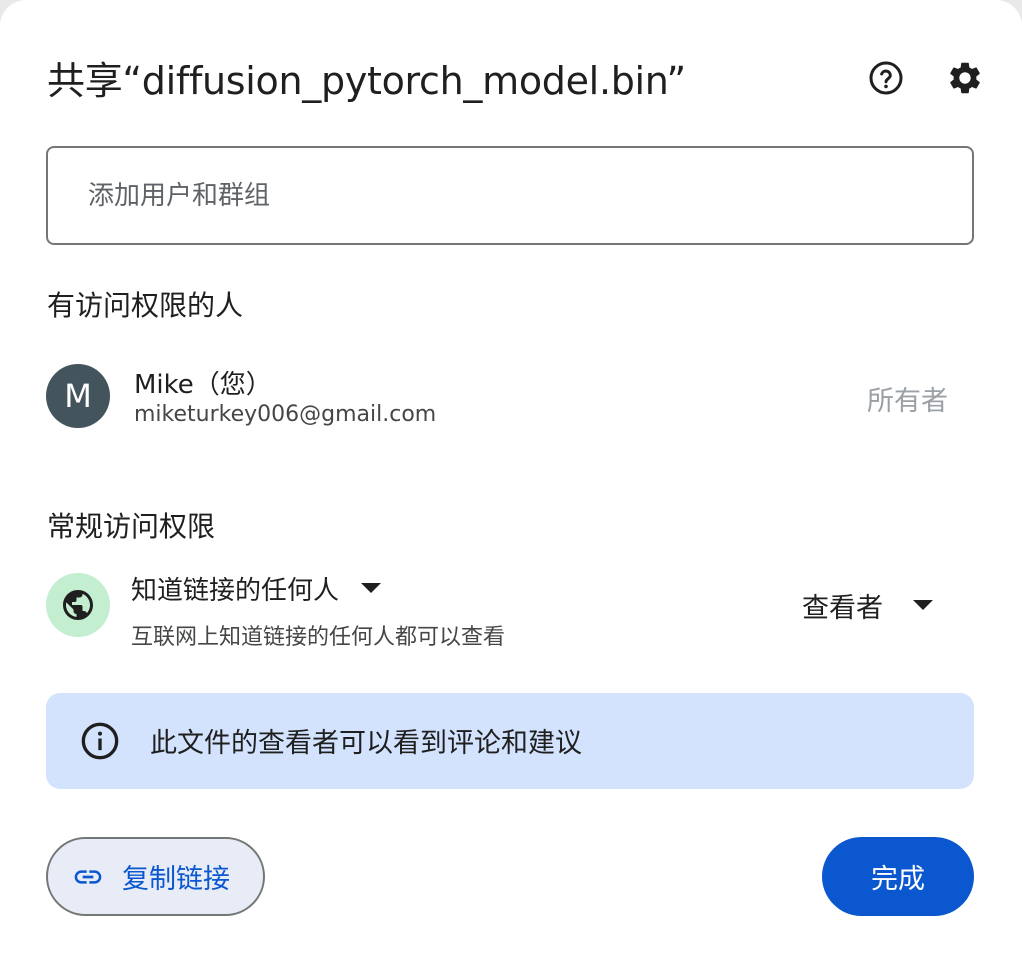 This screenshot has height=962, width=1022. I want to click on avatar: M, so click(78, 396).